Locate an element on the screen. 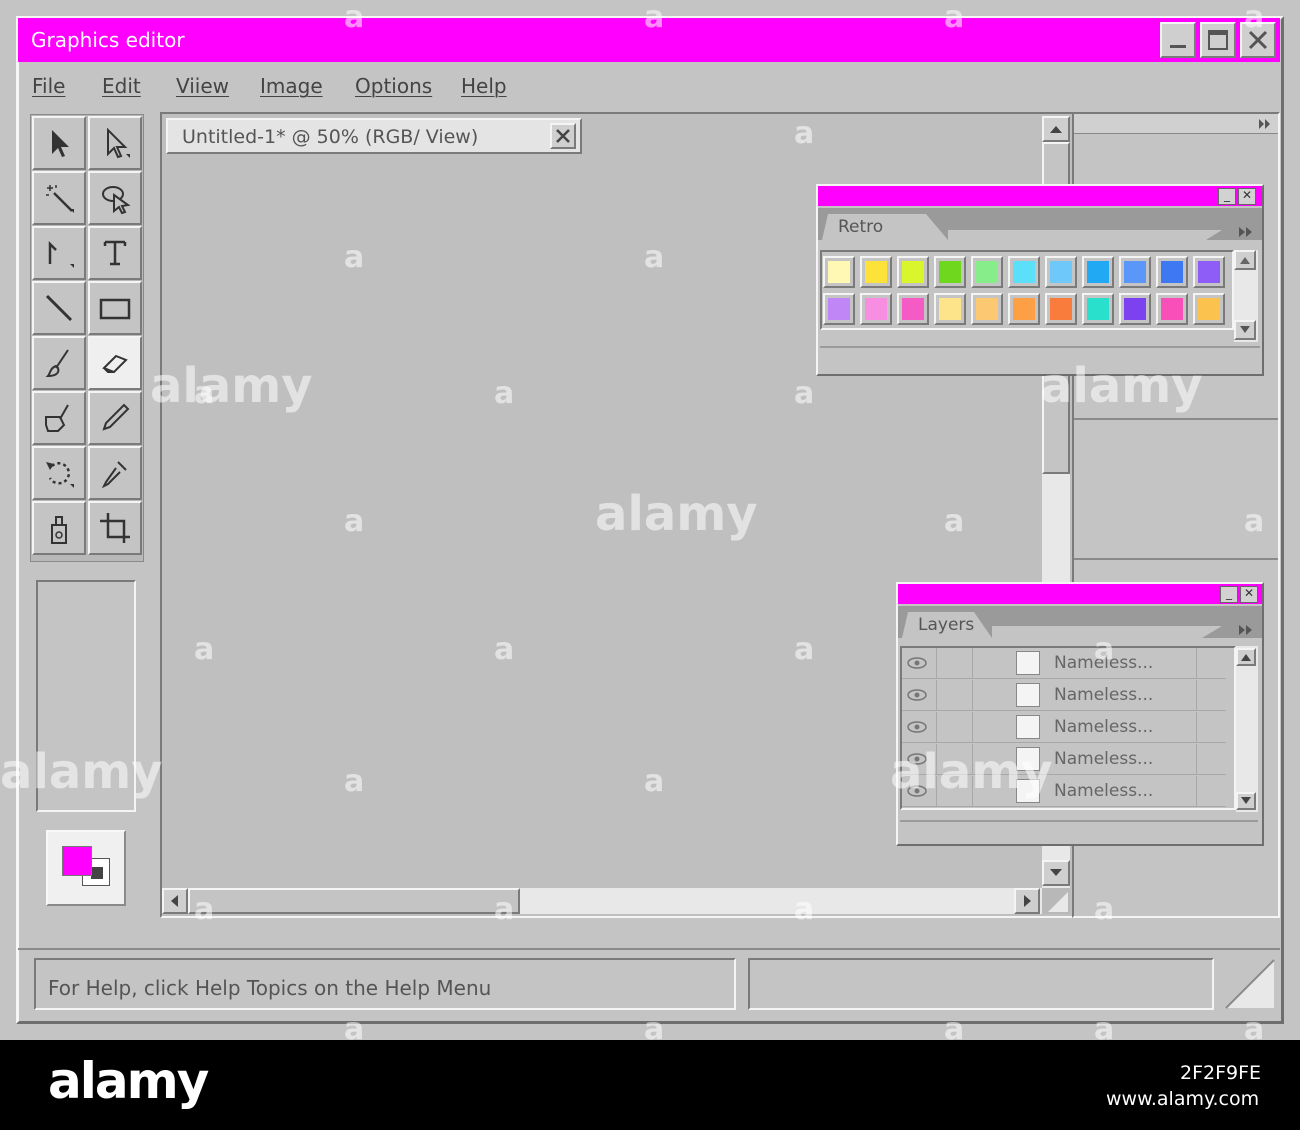 Image resolution: width=1300 pixels, height=1130 pixels. swatches-close-button: ✕ is located at coordinates (1247, 196).